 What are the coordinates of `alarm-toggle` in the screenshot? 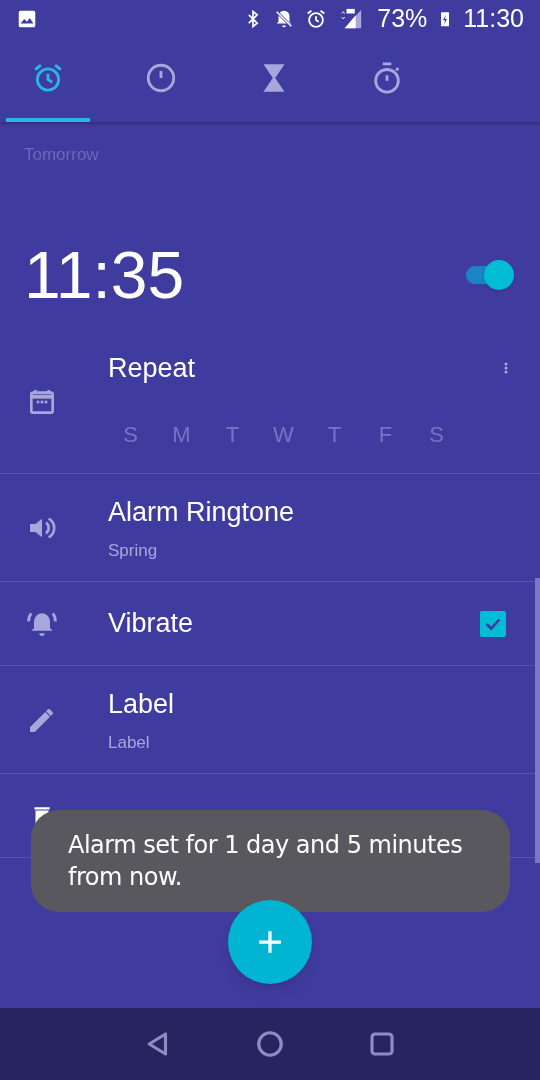 It's located at (489, 274).